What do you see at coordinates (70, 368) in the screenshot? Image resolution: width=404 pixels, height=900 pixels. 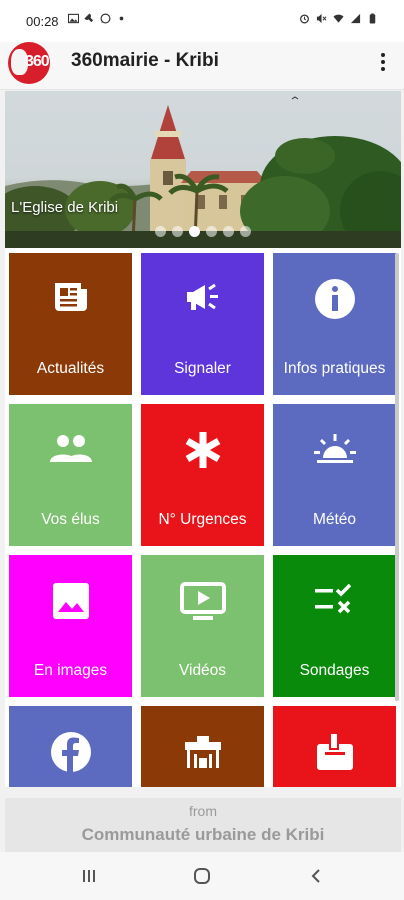 I see `tile-label: Actualités` at bounding box center [70, 368].